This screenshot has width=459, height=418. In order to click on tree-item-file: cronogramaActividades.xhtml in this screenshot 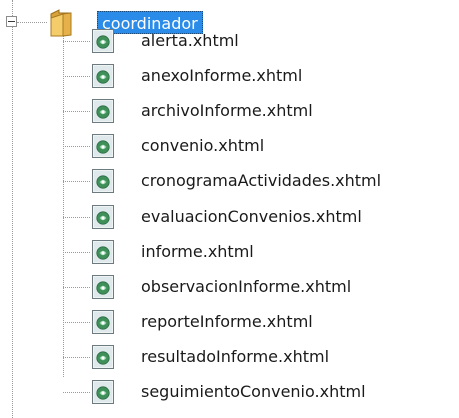, I will do `click(261, 181)`.